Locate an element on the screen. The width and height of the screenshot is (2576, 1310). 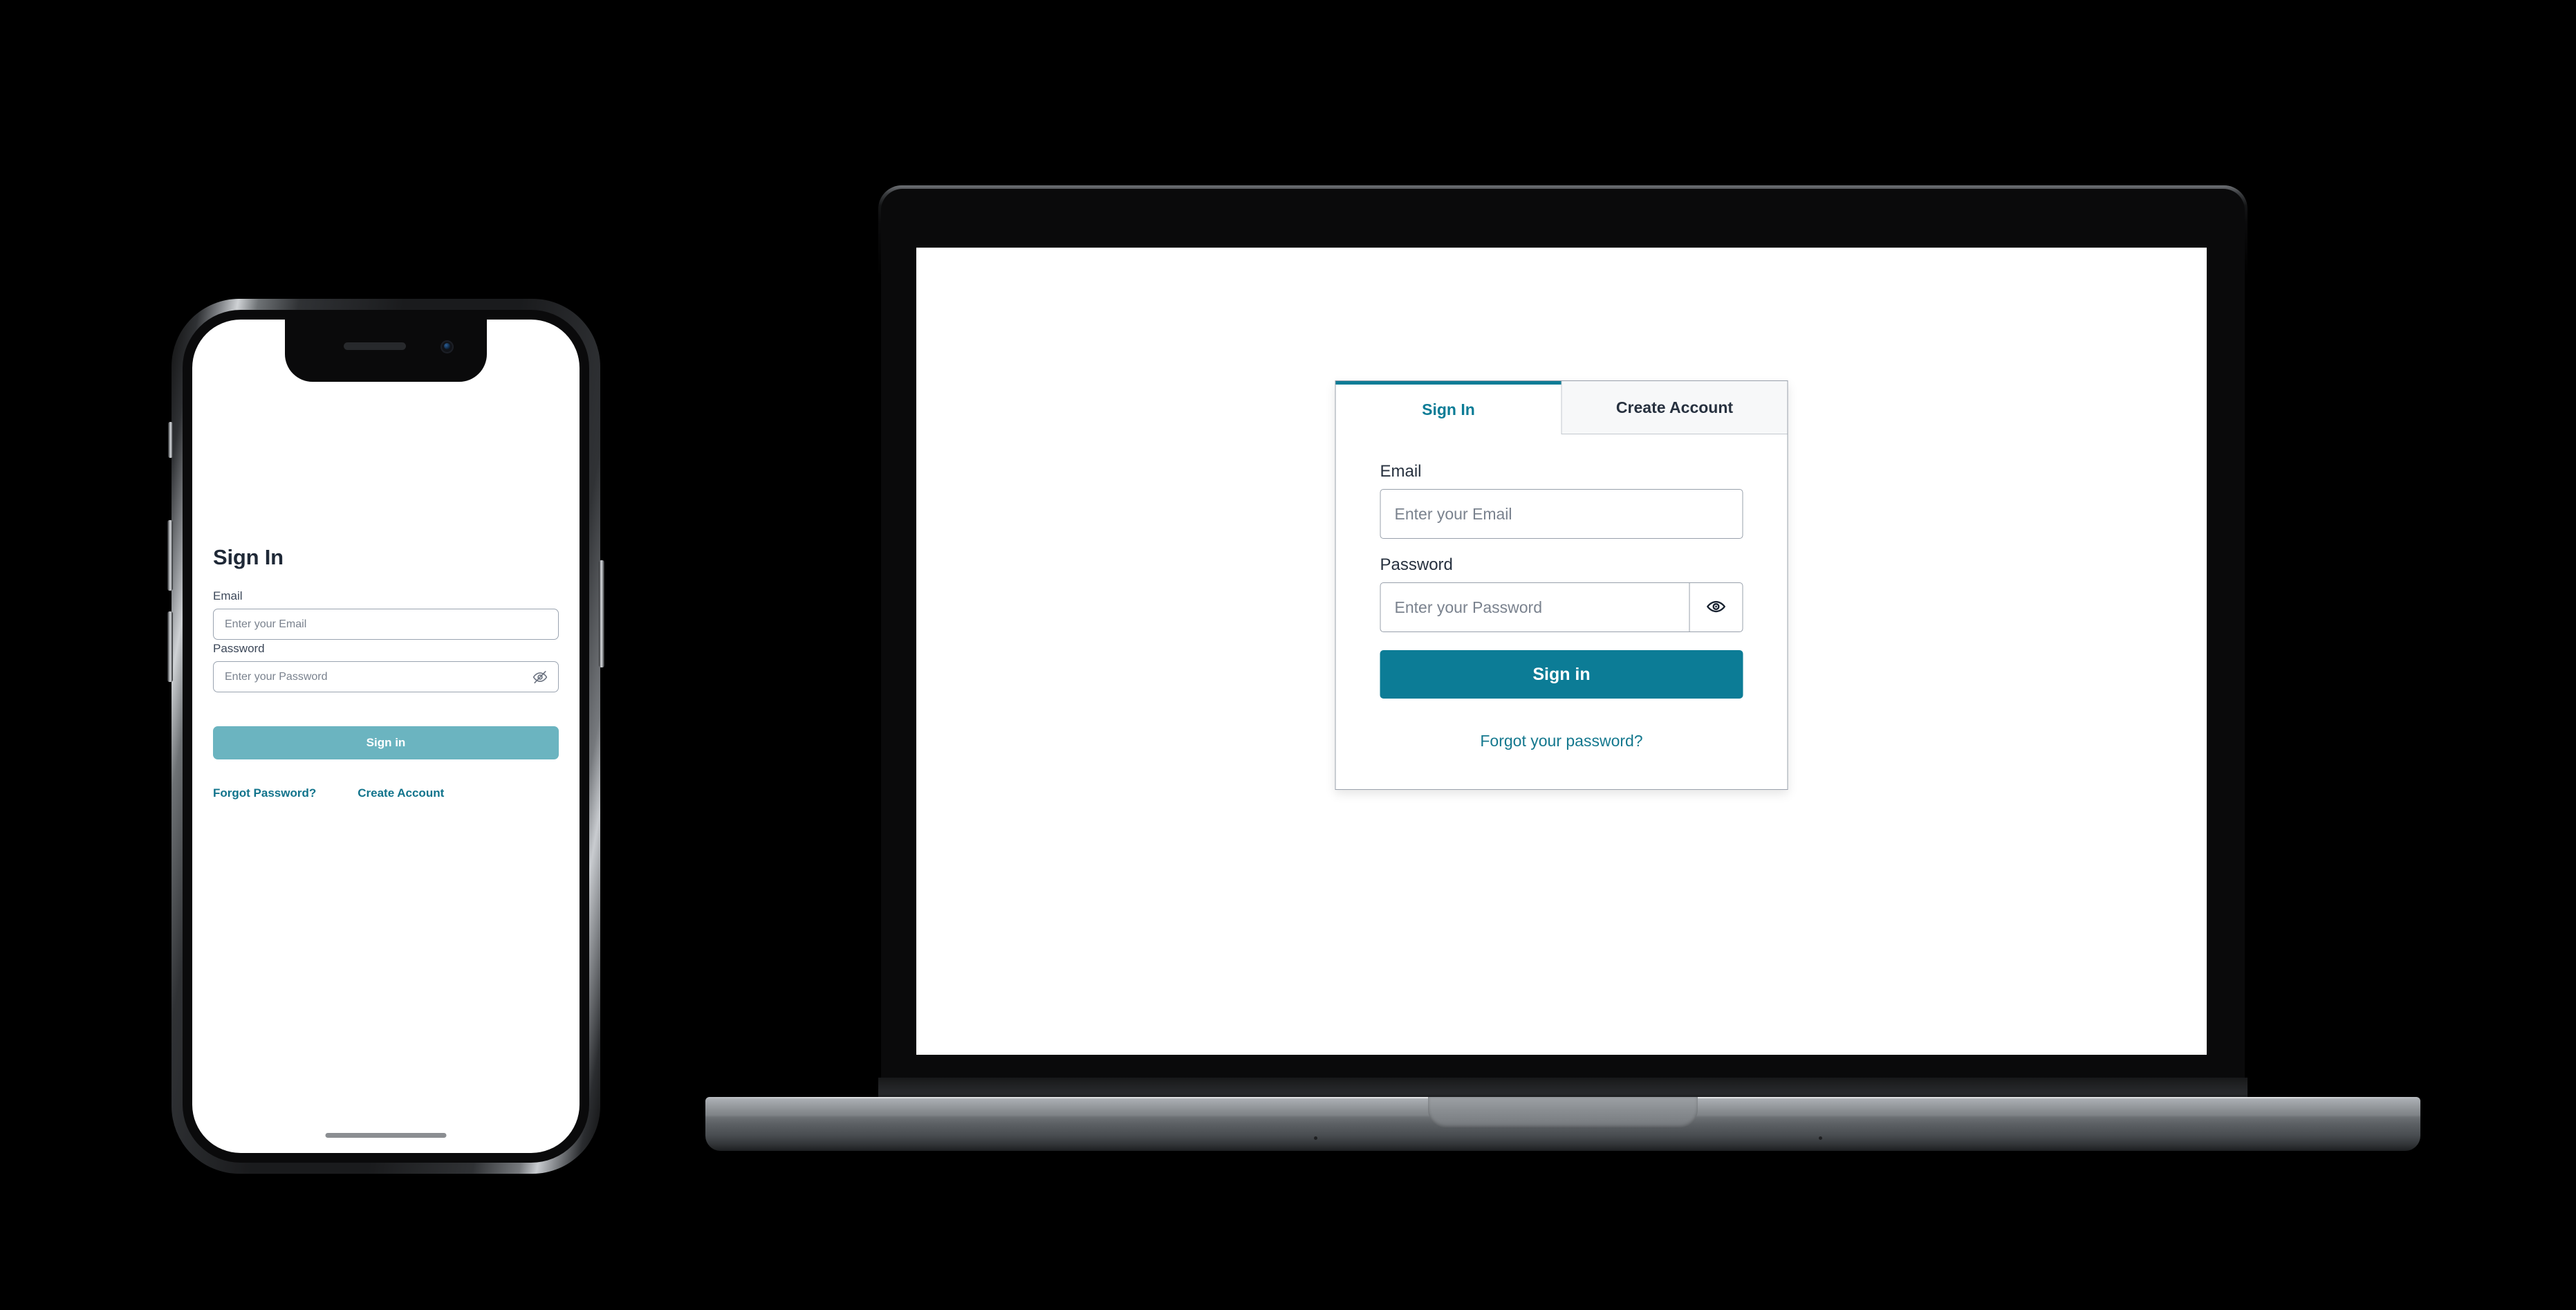
password-row: Enter your Password is located at coordinates (1561, 607).